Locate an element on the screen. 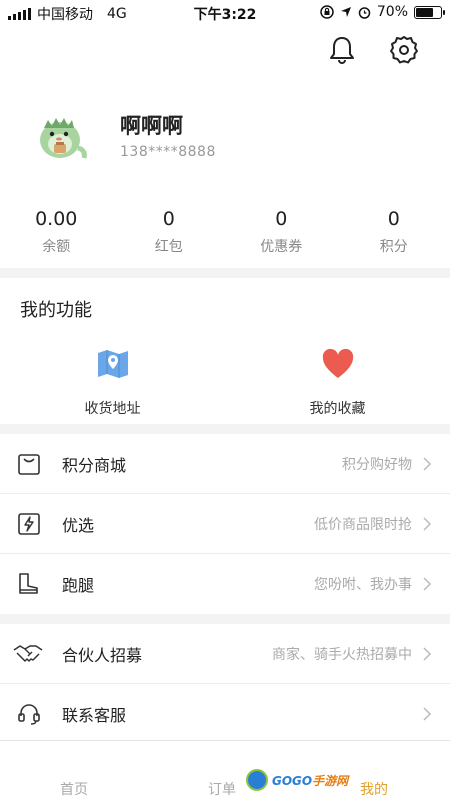  list-item-points-mall: 积分商城 积分购好物 is located at coordinates (225, 464).